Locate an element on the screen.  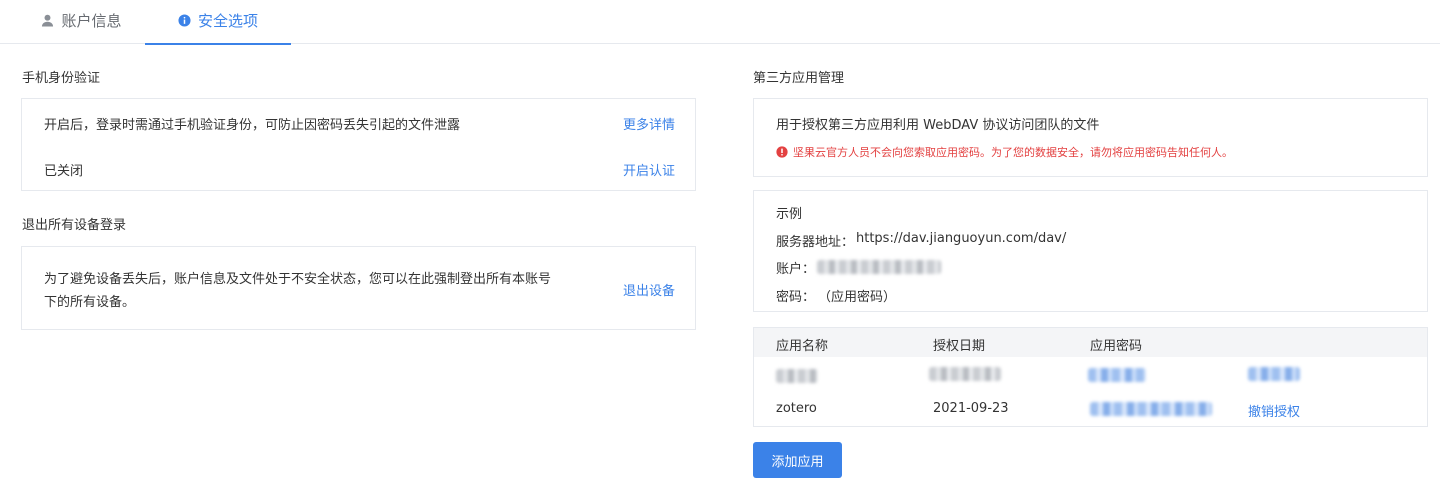
add-app-button: 添加应用 is located at coordinates (797, 460).